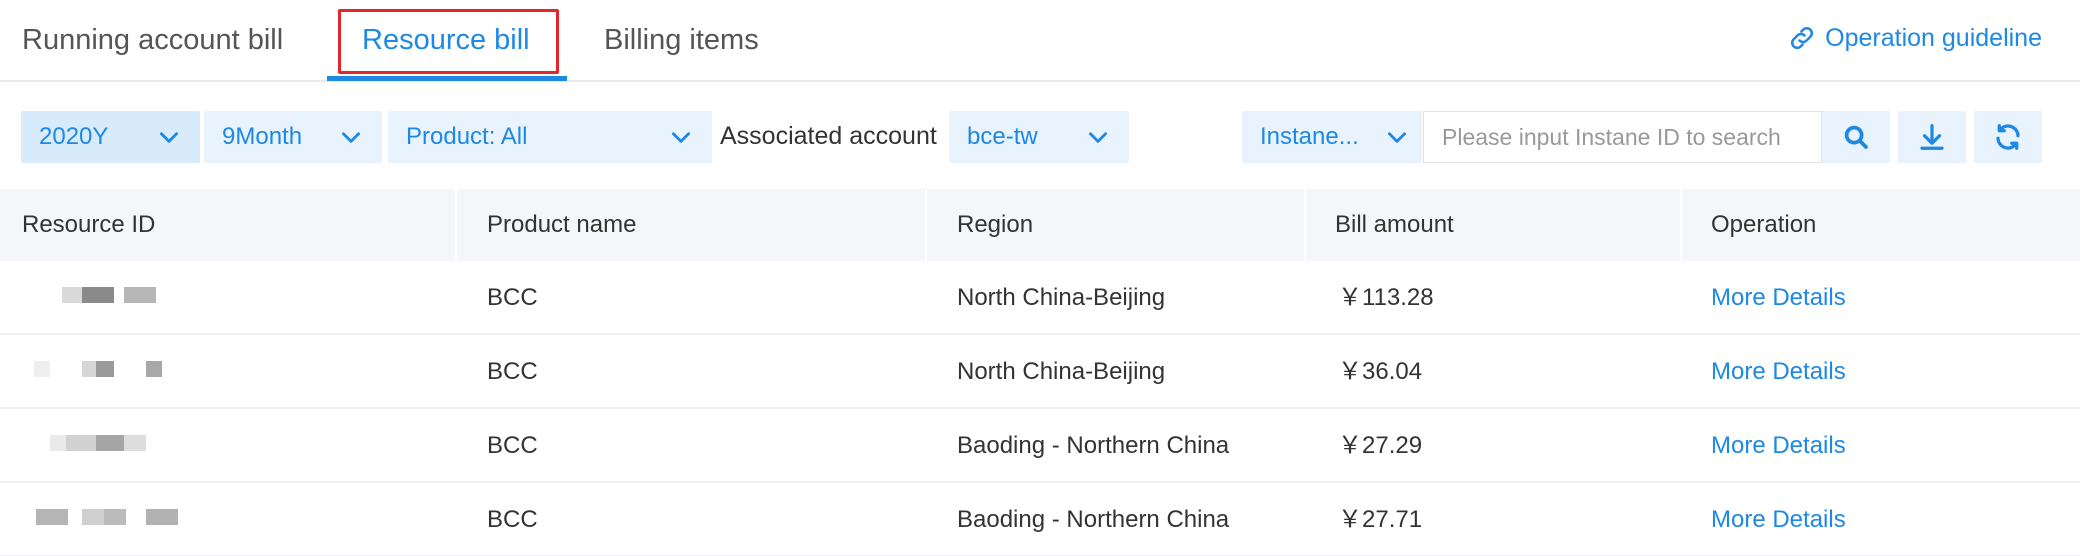  Describe the element at coordinates (1763, 225) in the screenshot. I see `column-header-operation: Operation` at that location.